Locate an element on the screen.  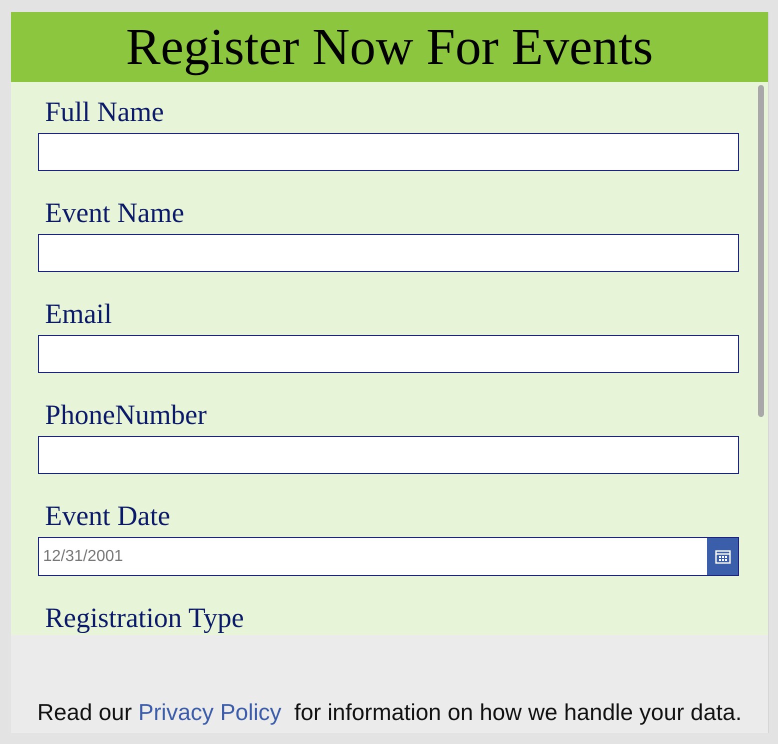
field-label: Event Name is located at coordinates (115, 214).